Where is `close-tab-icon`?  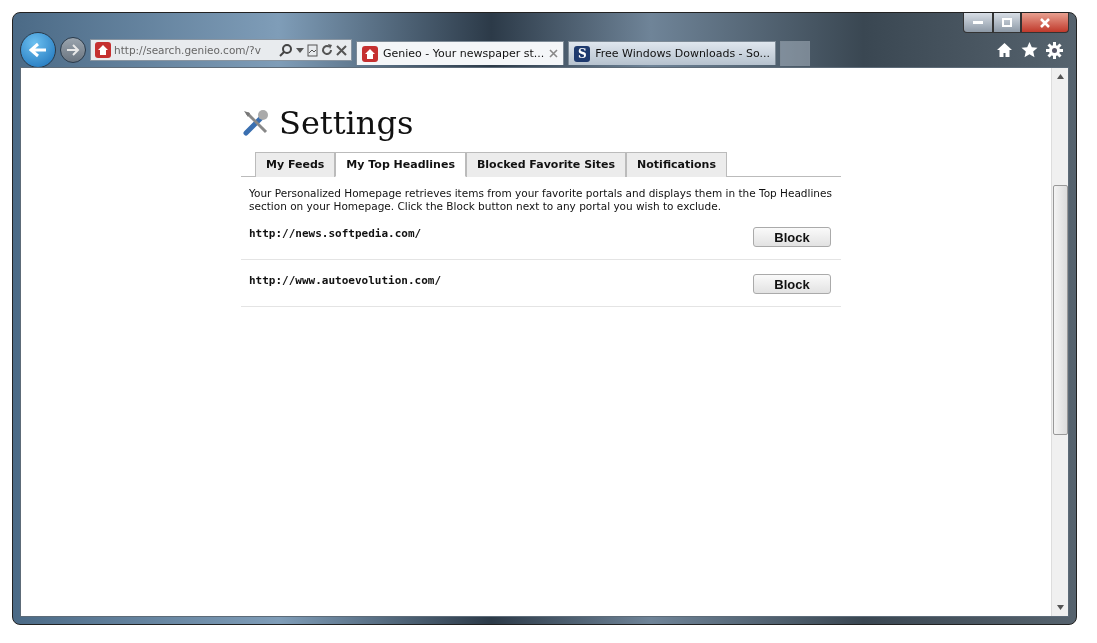 close-tab-icon is located at coordinates (554, 53).